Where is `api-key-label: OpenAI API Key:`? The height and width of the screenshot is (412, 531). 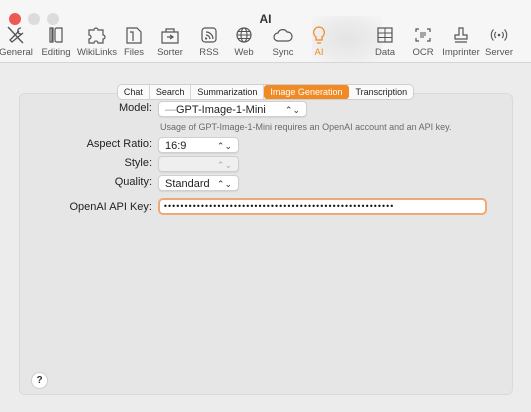 api-key-label: OpenAI API Key: is located at coordinates (110, 207).